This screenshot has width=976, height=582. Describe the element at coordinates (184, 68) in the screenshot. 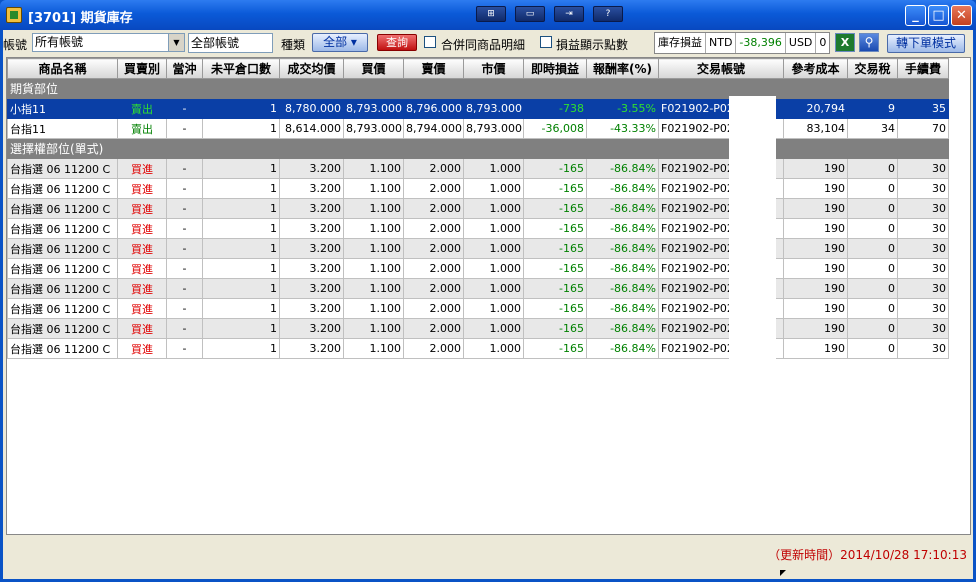

I see `col-header: 當沖` at that location.